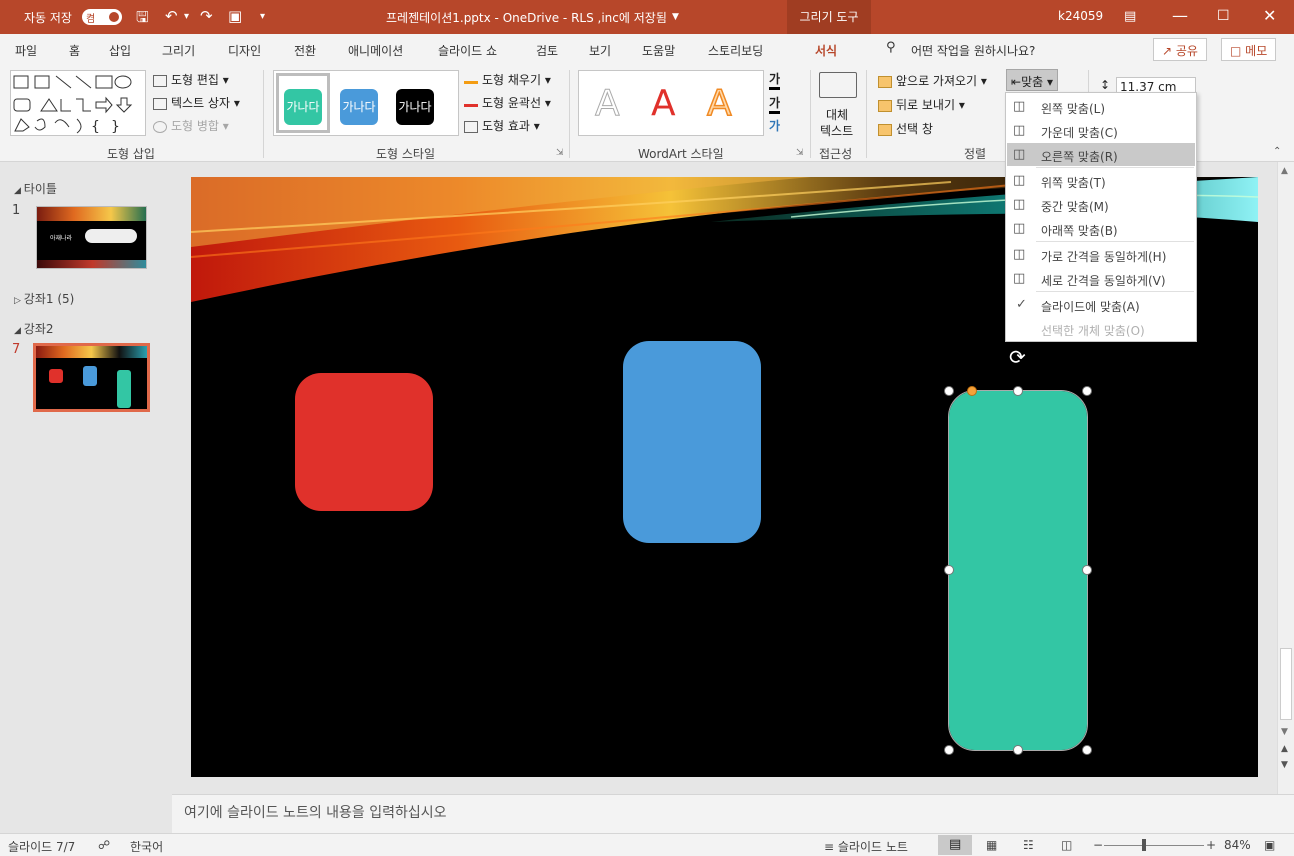  What do you see at coordinates (663, 103) in the screenshot?
I see `wordart-style-red: A` at bounding box center [663, 103].